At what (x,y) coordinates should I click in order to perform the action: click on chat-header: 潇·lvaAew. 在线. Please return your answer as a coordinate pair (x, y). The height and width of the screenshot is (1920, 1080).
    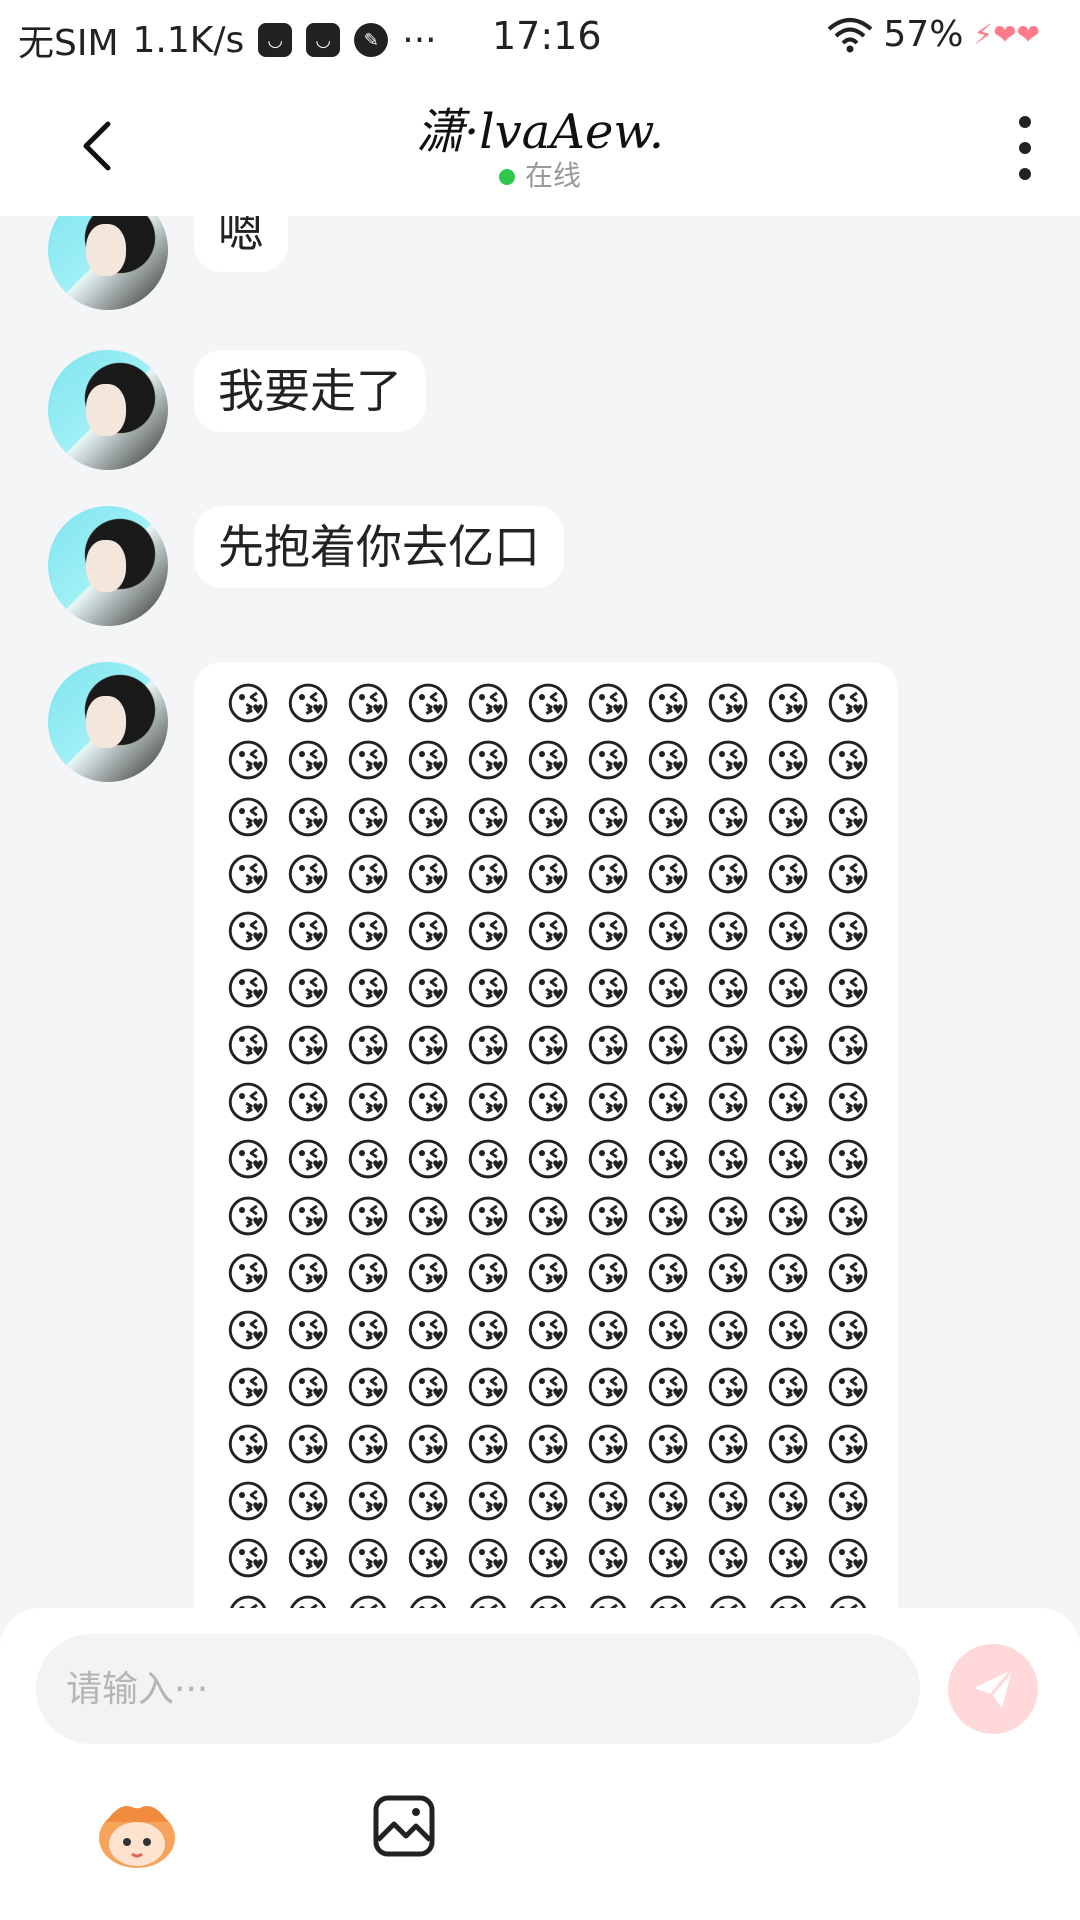
    Looking at the image, I should click on (540, 146).